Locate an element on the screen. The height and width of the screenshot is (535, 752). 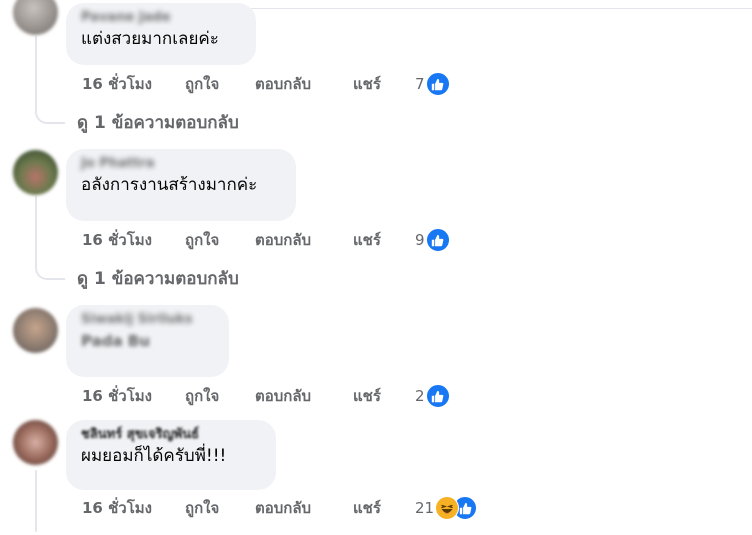
comment-actions: 16 ชั่วโมง ถูกใจ ตอบกลับ แชร์ 2 is located at coordinates (266, 396).